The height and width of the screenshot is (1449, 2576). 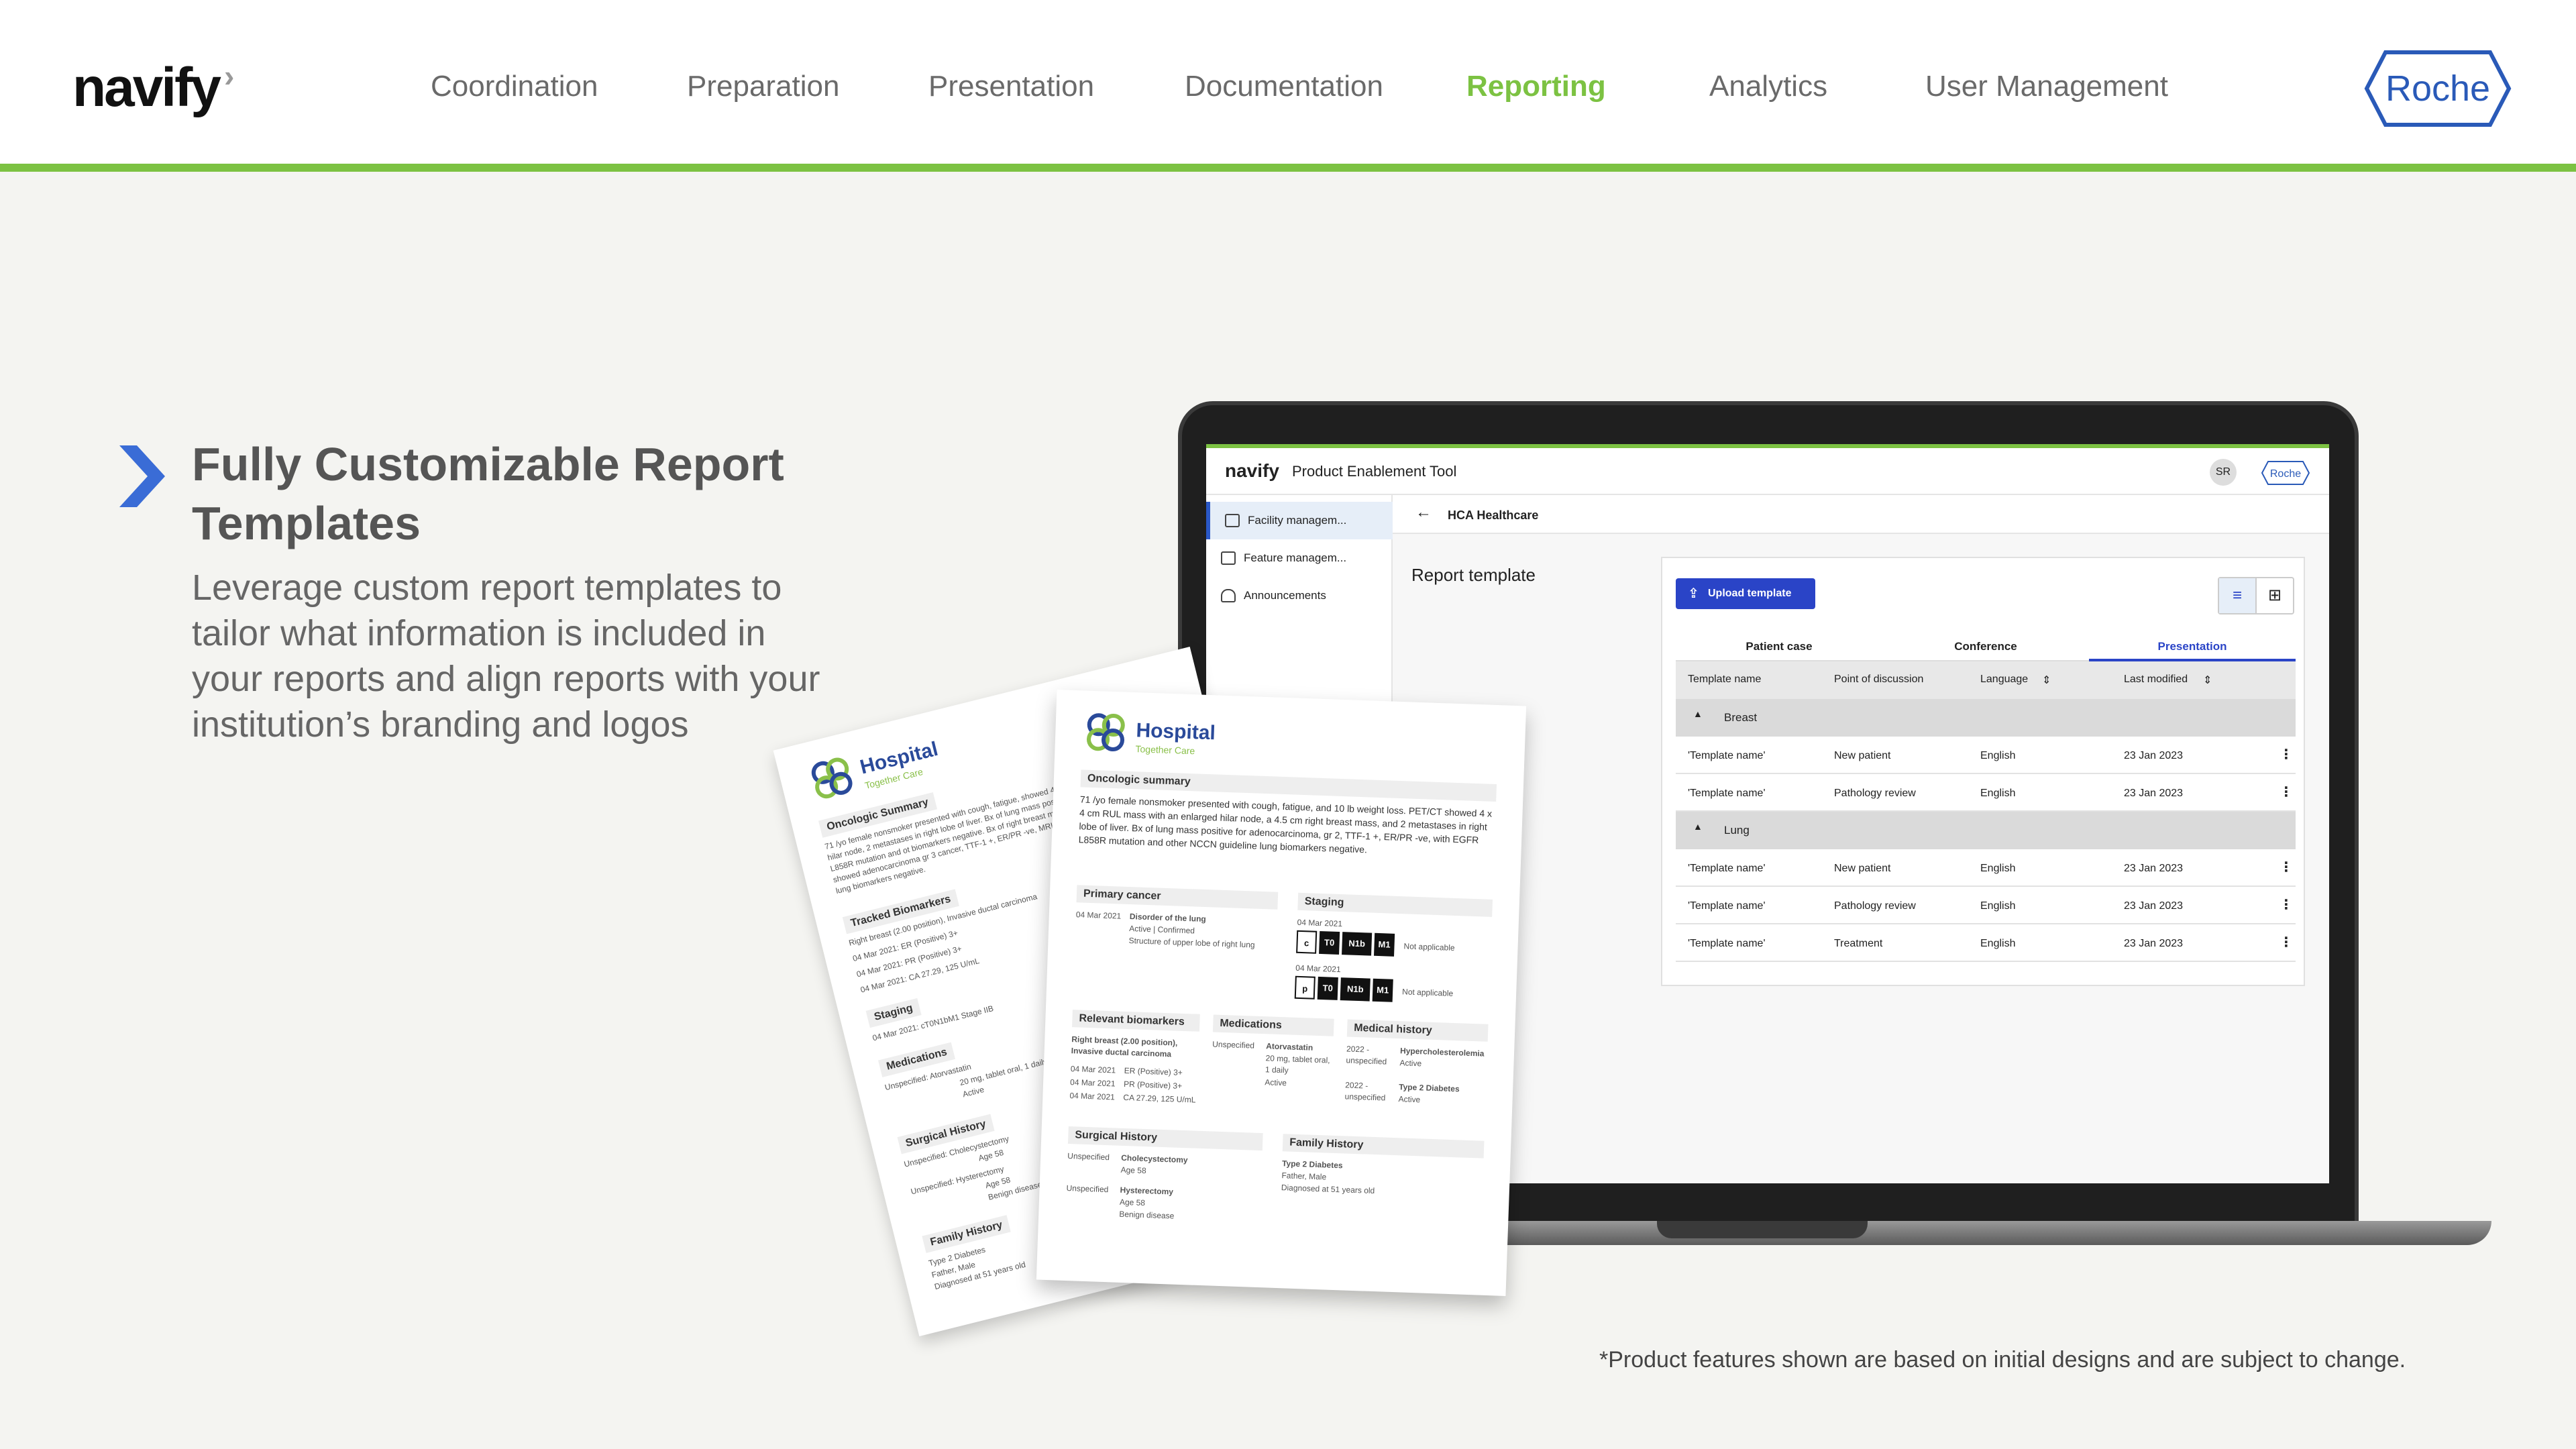 What do you see at coordinates (1273, 1025) in the screenshot?
I see `medications-heading: Medications` at bounding box center [1273, 1025].